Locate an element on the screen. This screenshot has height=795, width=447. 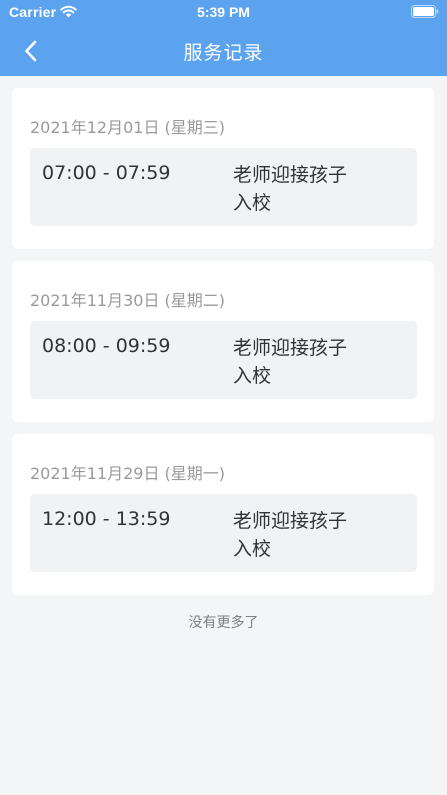
nav-bar: 服务记录 is located at coordinates (223, 51).